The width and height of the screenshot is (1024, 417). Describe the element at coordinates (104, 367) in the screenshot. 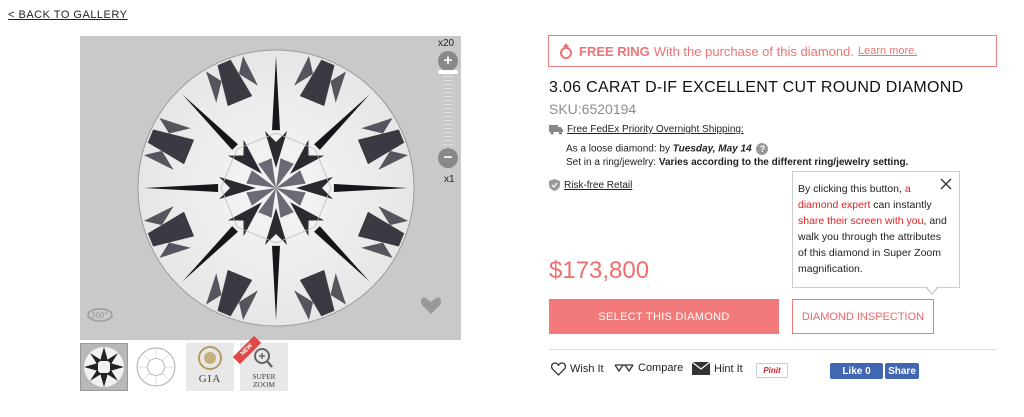

I see `thumbnail-diamond-photo` at that location.